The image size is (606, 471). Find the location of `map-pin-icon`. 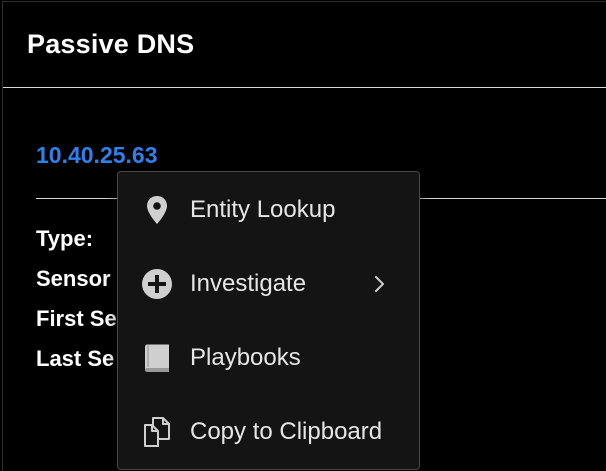

map-pin-icon is located at coordinates (157, 210).